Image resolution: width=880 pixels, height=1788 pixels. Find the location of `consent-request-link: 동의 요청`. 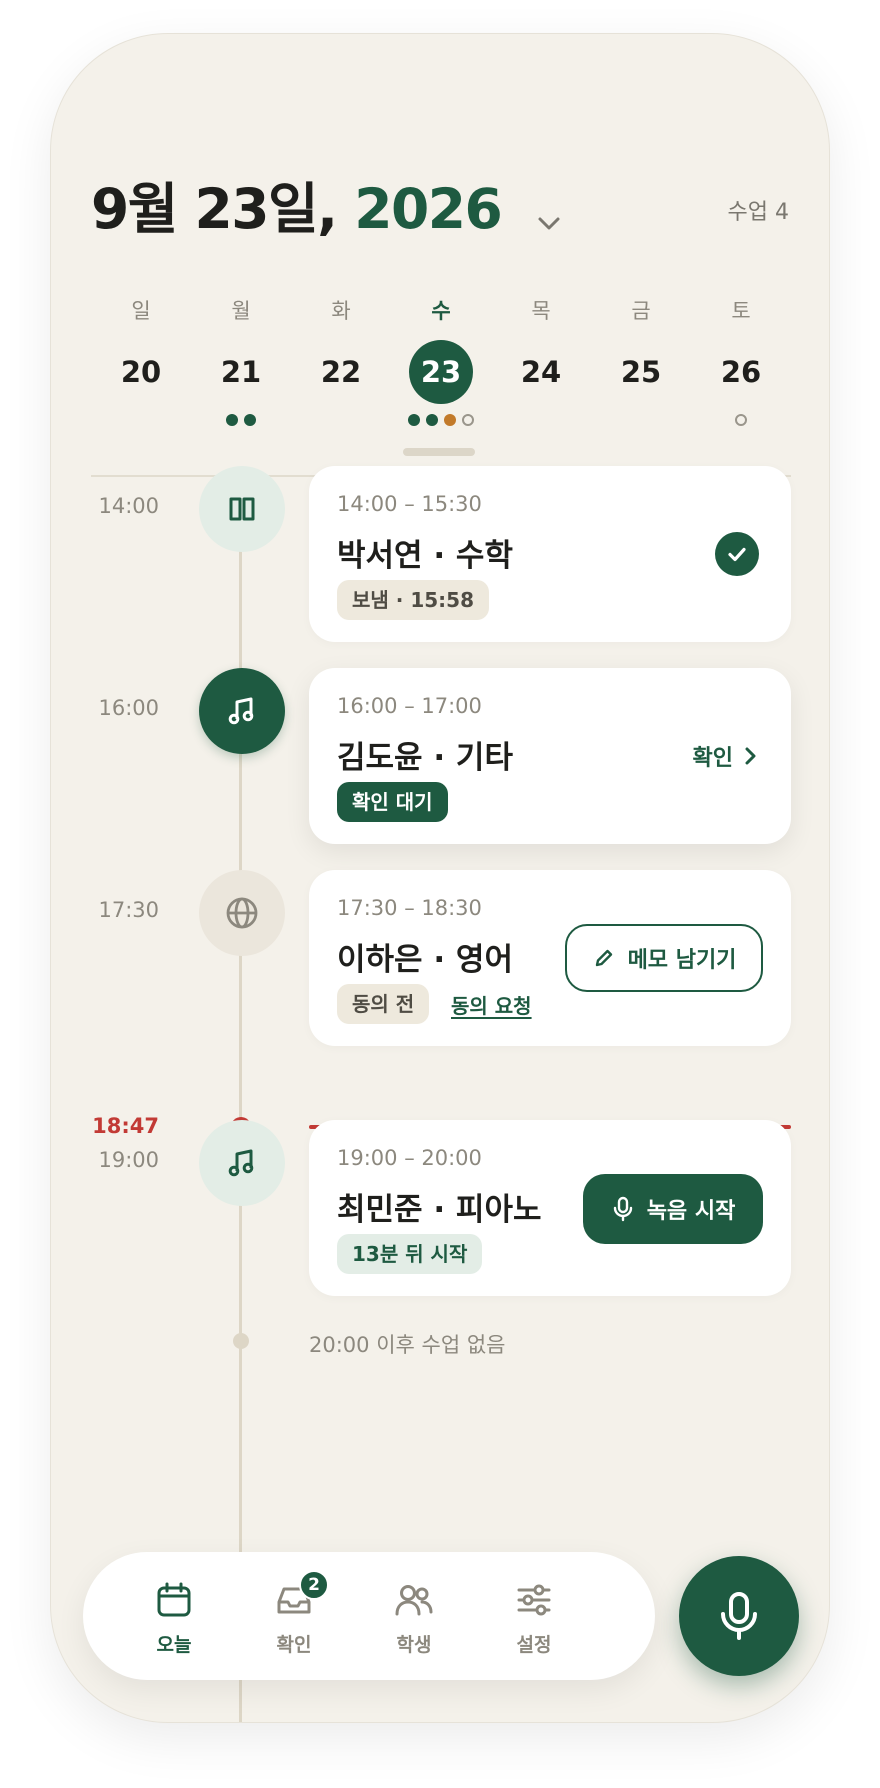

consent-request-link: 동의 요청 is located at coordinates (491, 1004).